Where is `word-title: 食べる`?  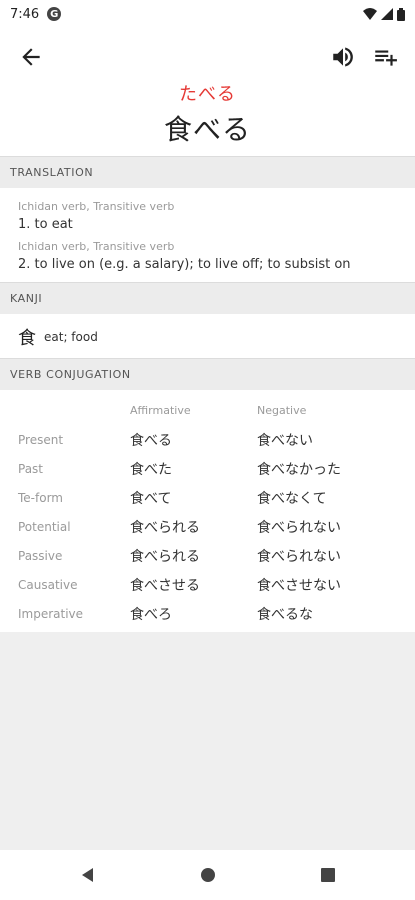 word-title: 食べる is located at coordinates (207, 129).